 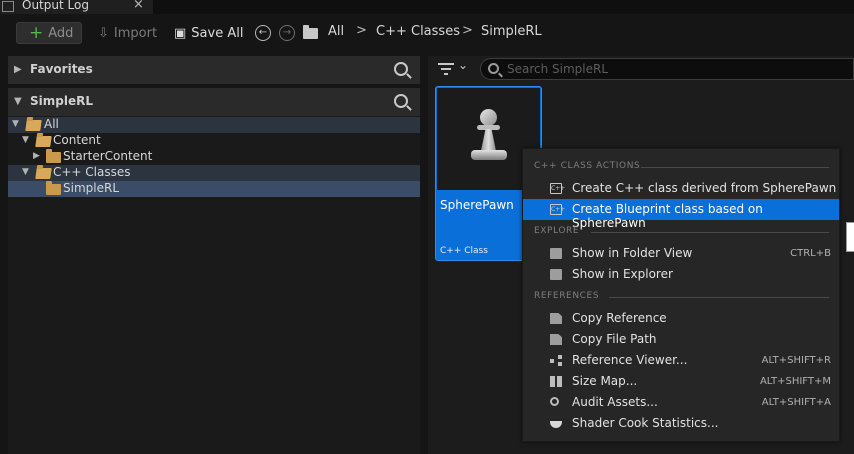 I want to click on menu-item-label: Show in Explorer, so click(x=622, y=274).